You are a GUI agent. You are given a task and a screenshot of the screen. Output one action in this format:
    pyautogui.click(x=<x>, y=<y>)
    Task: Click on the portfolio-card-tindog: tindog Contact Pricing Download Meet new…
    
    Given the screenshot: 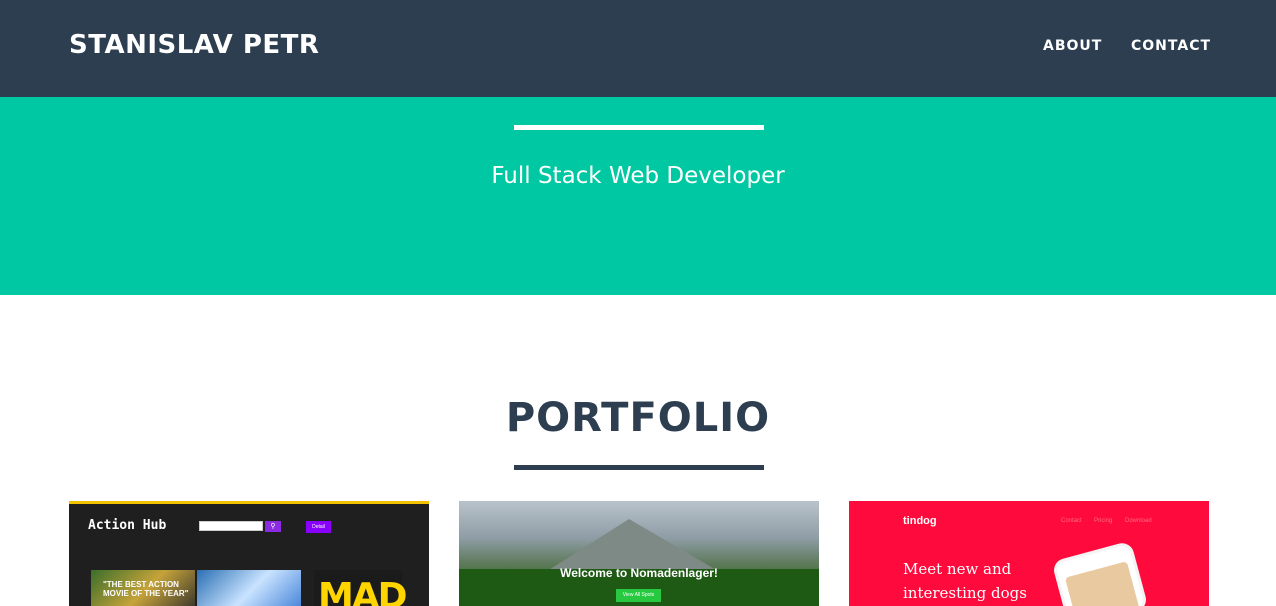 What is the action you would take?
    pyautogui.click(x=1029, y=553)
    